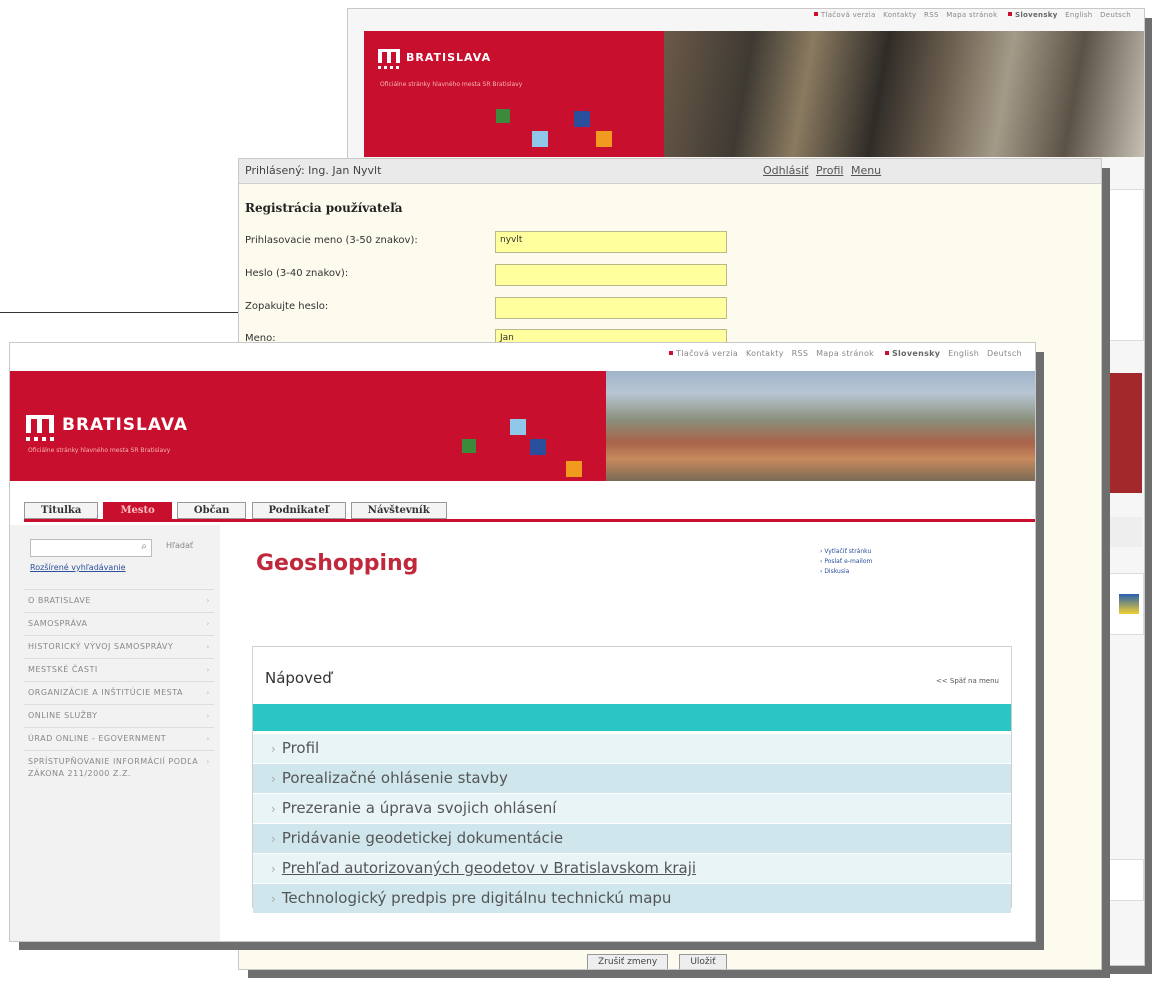 This screenshot has height=982, width=1161. Describe the element at coordinates (61, 510) in the screenshot. I see `tab-titulka: Titulka` at that location.